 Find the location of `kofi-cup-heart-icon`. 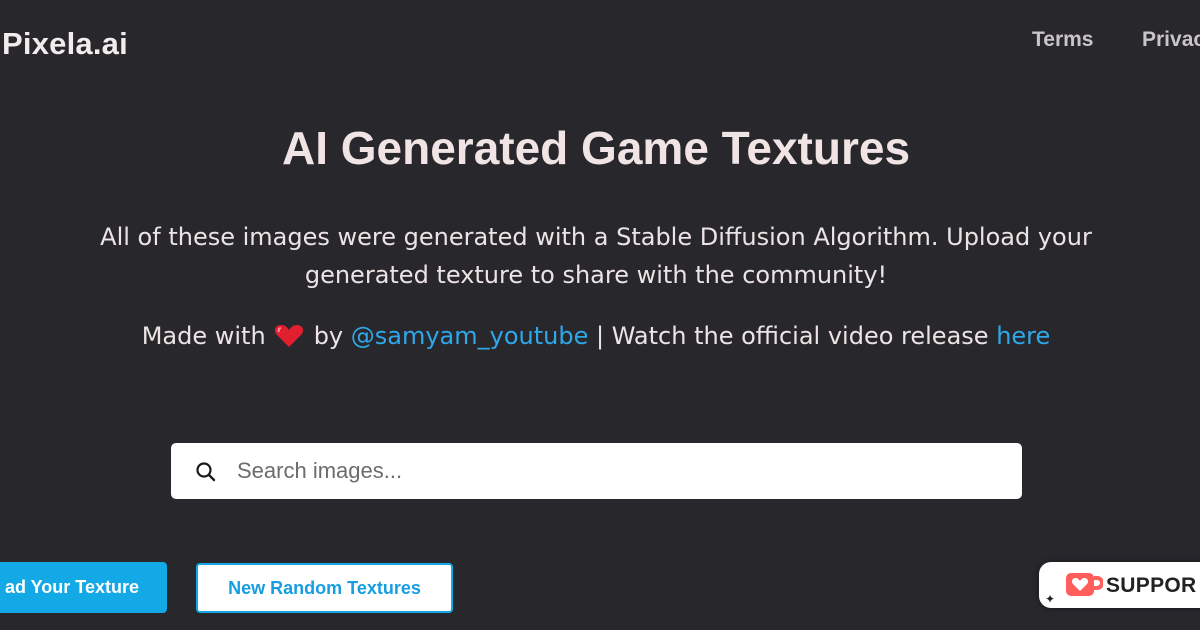

kofi-cup-heart-icon is located at coordinates (1084, 584).